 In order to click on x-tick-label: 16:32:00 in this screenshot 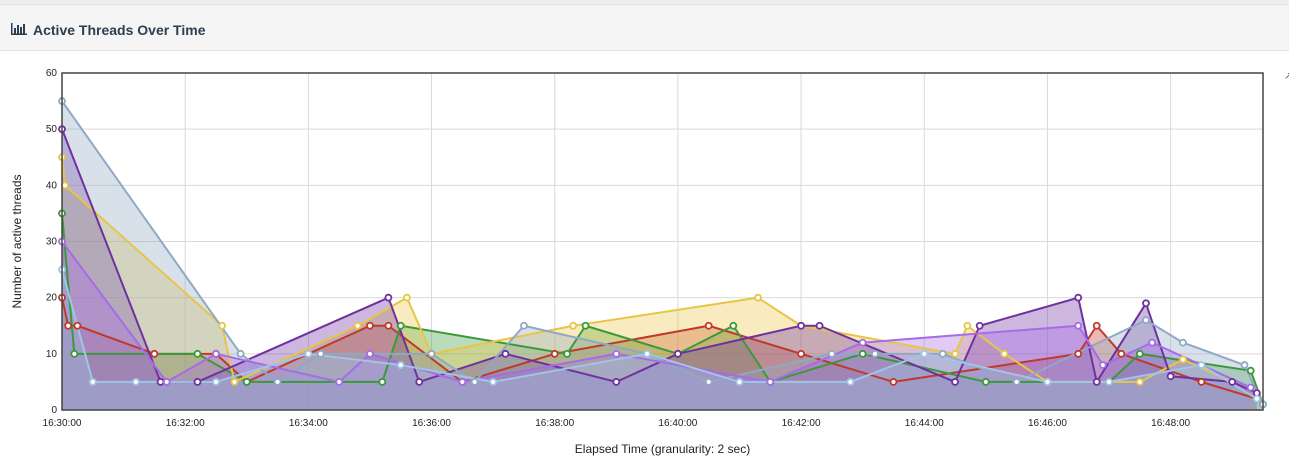, I will do `click(185, 423)`.